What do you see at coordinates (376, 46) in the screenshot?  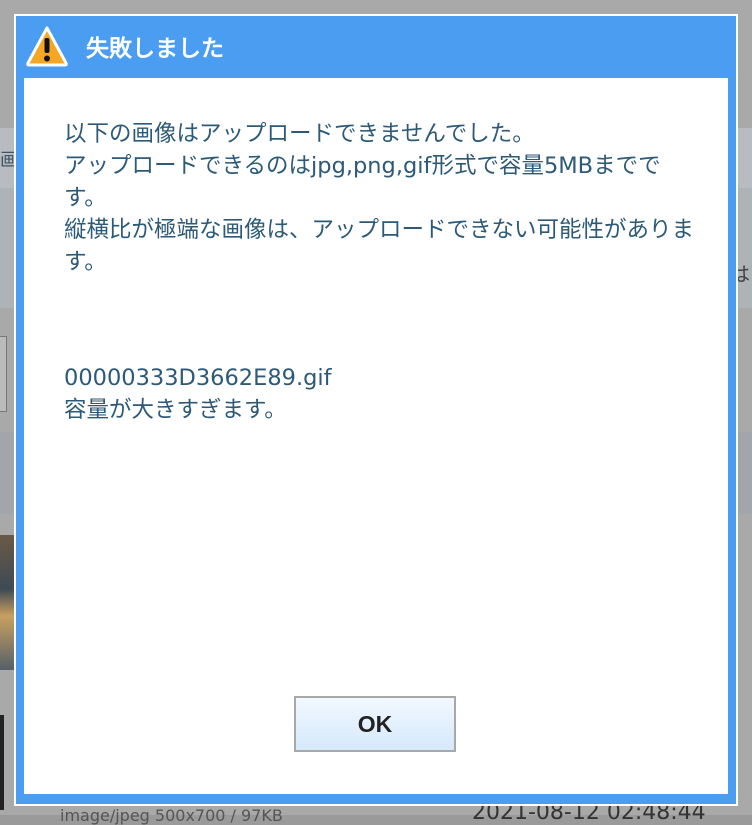 I see `dialog-titlebar: 失敗しました` at bounding box center [376, 46].